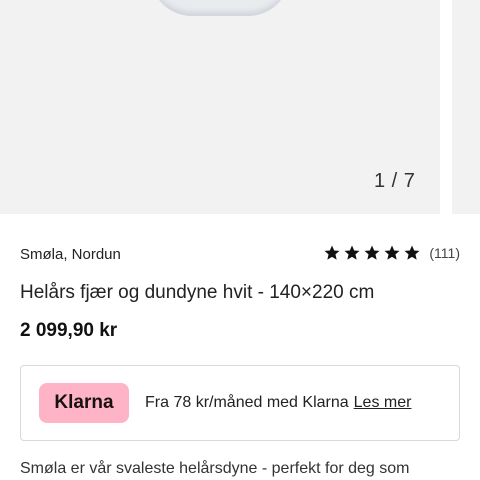 This screenshot has height=480, width=480. I want to click on product-rating: (111), so click(391, 253).